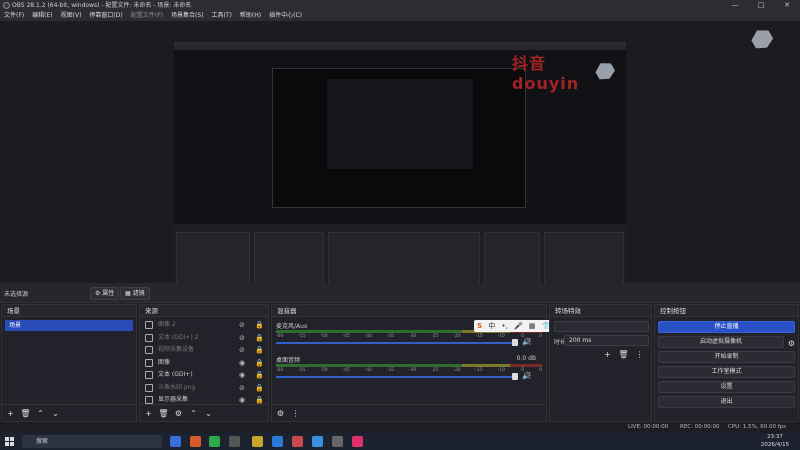 The width and height of the screenshot is (800, 450). What do you see at coordinates (257, 441) in the screenshot?
I see `taskbar-app-l-icon` at bounding box center [257, 441].